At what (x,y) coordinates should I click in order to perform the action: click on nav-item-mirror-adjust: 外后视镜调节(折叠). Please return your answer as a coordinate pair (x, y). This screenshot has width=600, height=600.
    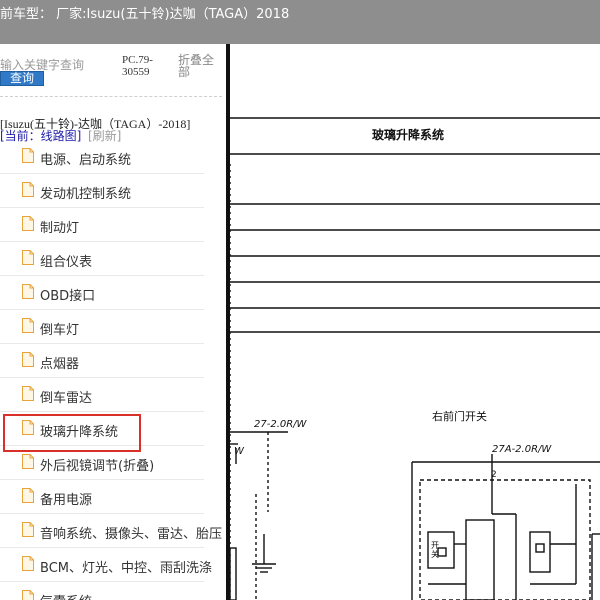
    Looking at the image, I should click on (102, 463).